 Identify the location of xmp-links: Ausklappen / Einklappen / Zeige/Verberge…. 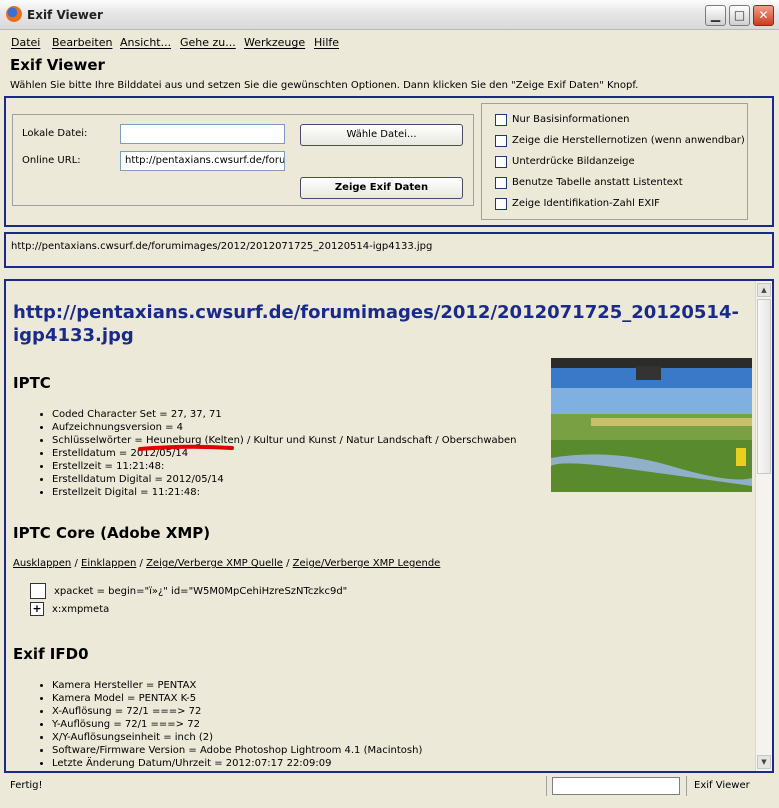
(227, 563).